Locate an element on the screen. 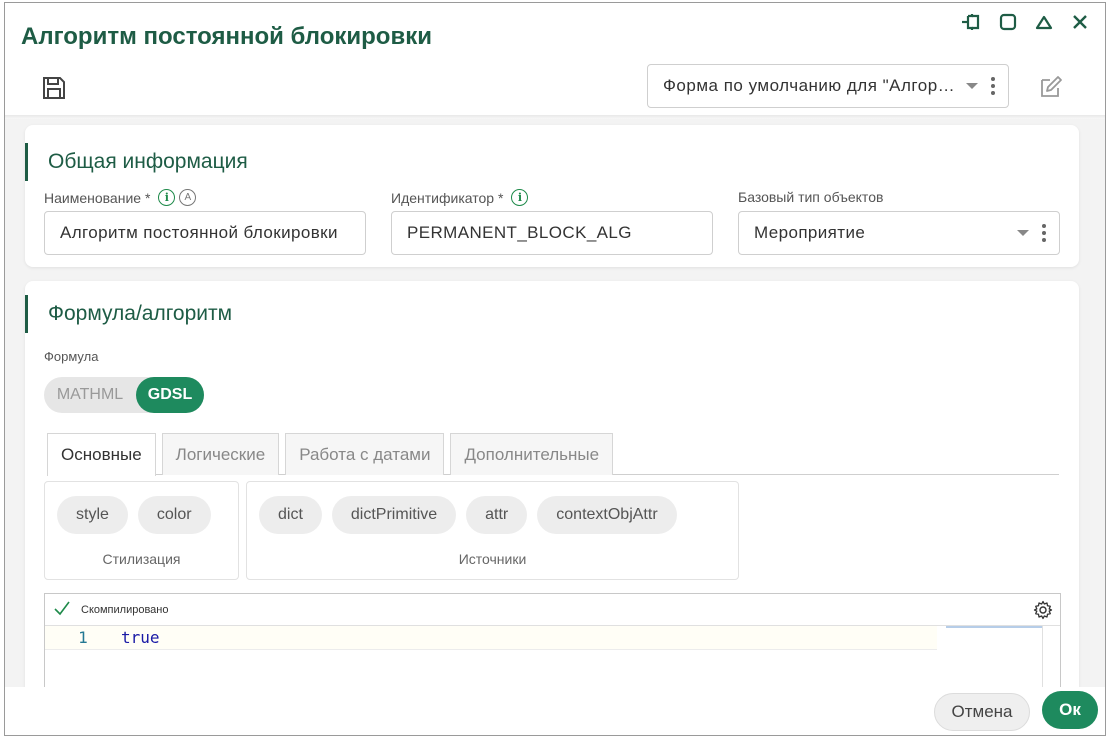 Image resolution: width=1111 pixels, height=744 pixels. chip-context-obj-attr: contextObjAttr is located at coordinates (607, 515).